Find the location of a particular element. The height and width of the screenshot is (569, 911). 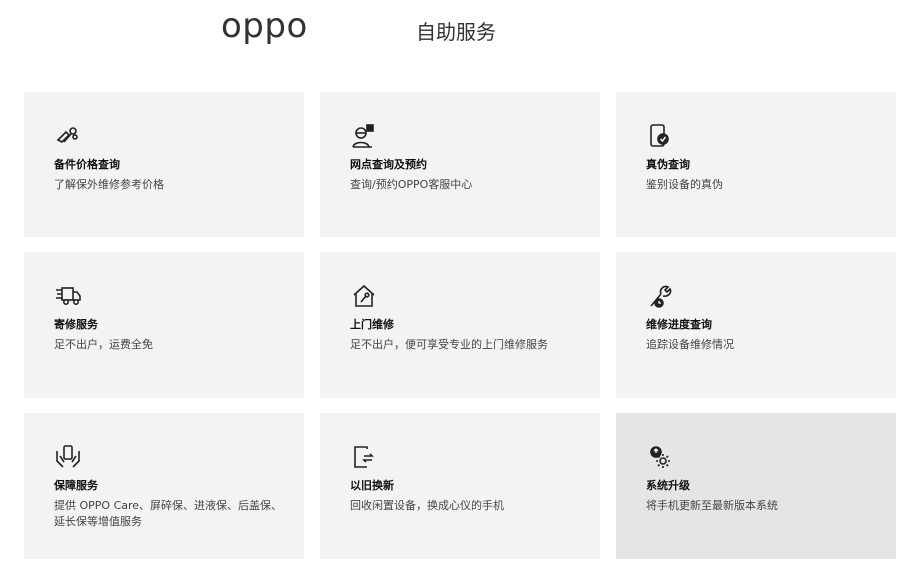

card-desc: 鉴别设备的真伪 is located at coordinates (684, 184).